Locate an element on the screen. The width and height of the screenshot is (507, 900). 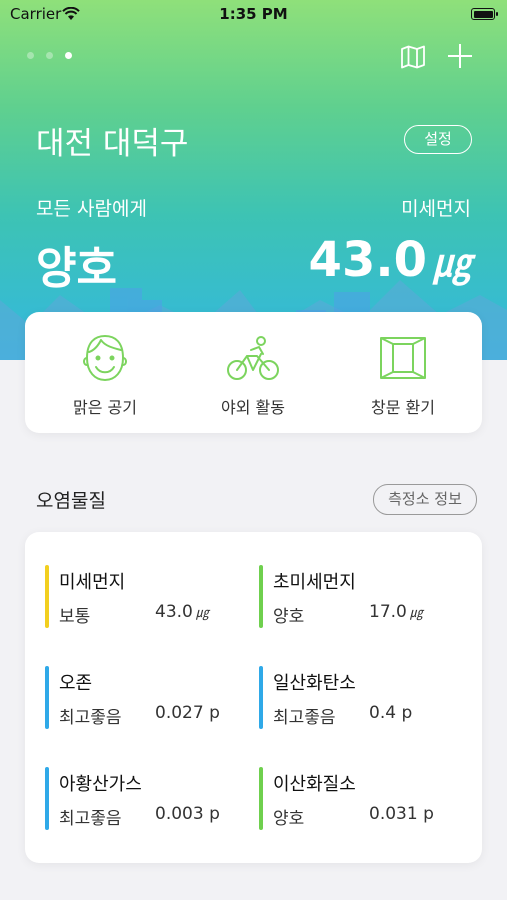
page-indicator is located at coordinates (49, 55).